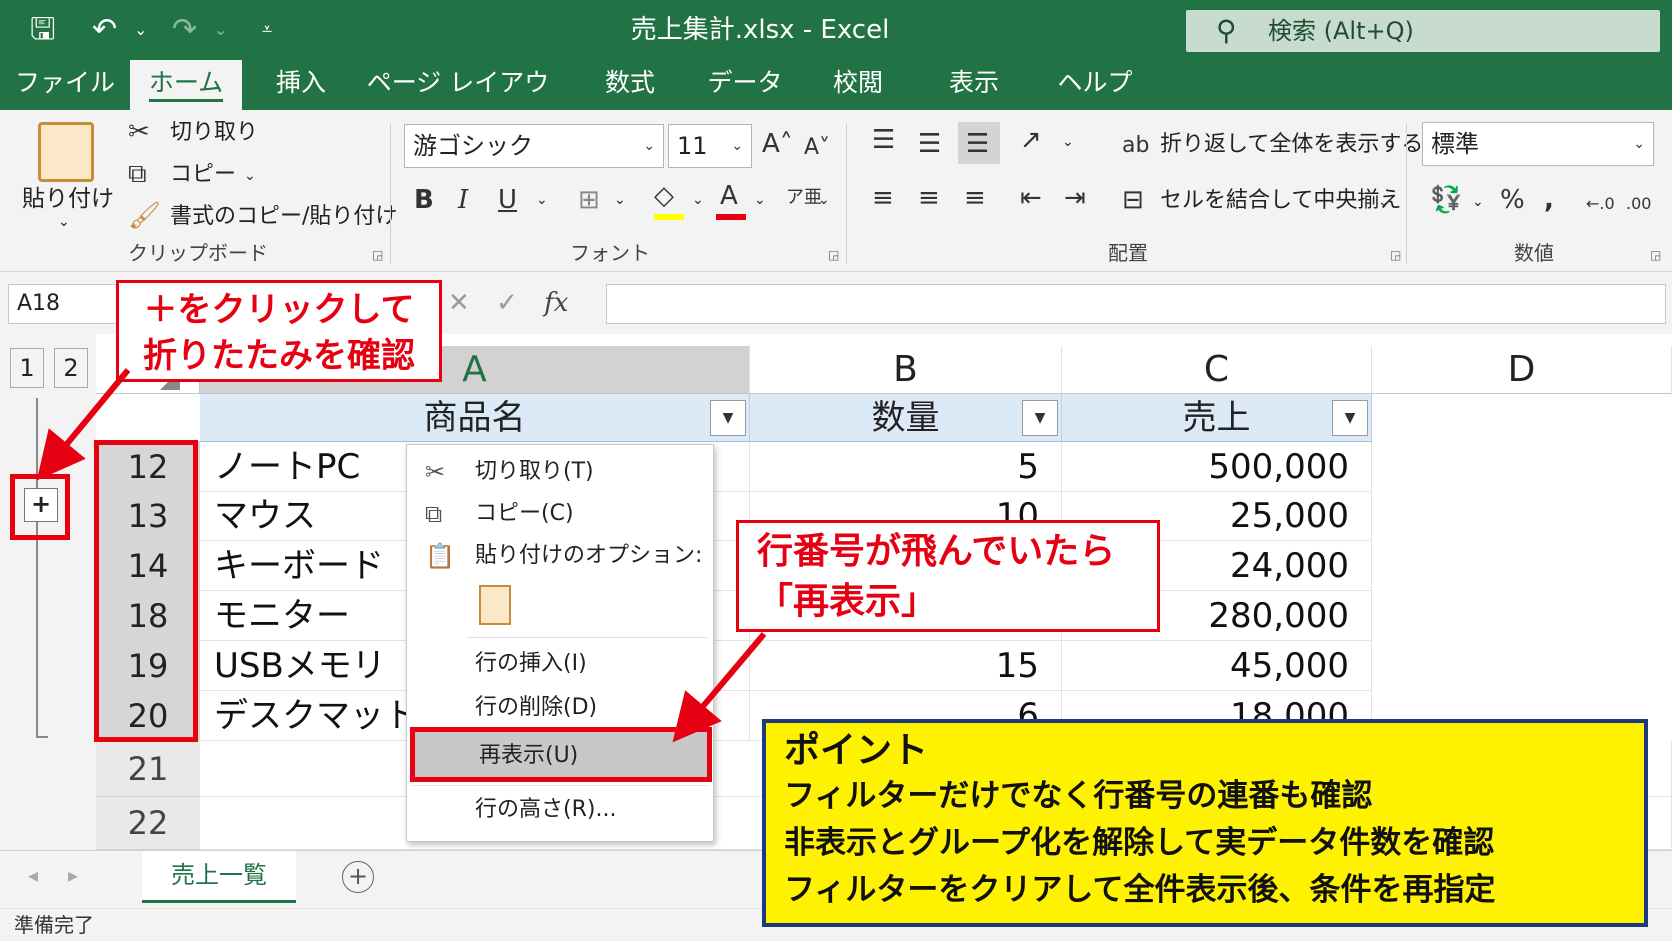 This screenshot has width=1672, height=941. Describe the element at coordinates (719, 687) in the screenshot. I see `arrow-to-unhide` at that location.